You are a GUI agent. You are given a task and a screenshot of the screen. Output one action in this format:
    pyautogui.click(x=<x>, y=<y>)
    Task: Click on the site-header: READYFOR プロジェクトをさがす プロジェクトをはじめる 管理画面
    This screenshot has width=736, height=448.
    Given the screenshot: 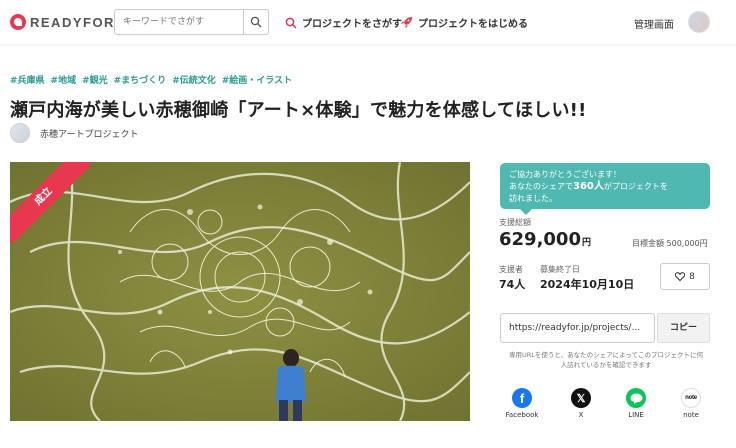 What is the action you would take?
    pyautogui.click(x=368, y=22)
    